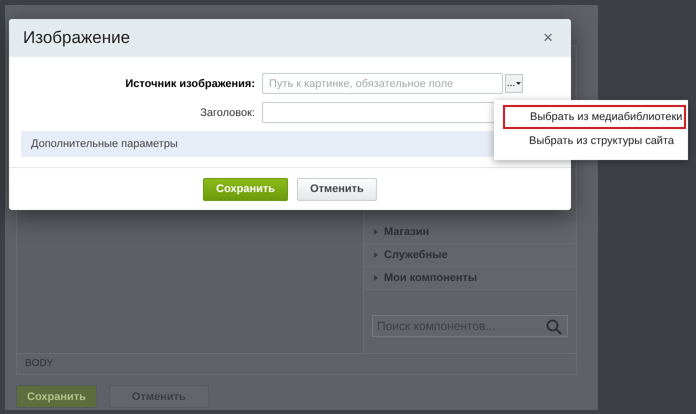 The image size is (696, 414). Describe the element at coordinates (548, 38) in the screenshot. I see `close-button: ×` at that location.